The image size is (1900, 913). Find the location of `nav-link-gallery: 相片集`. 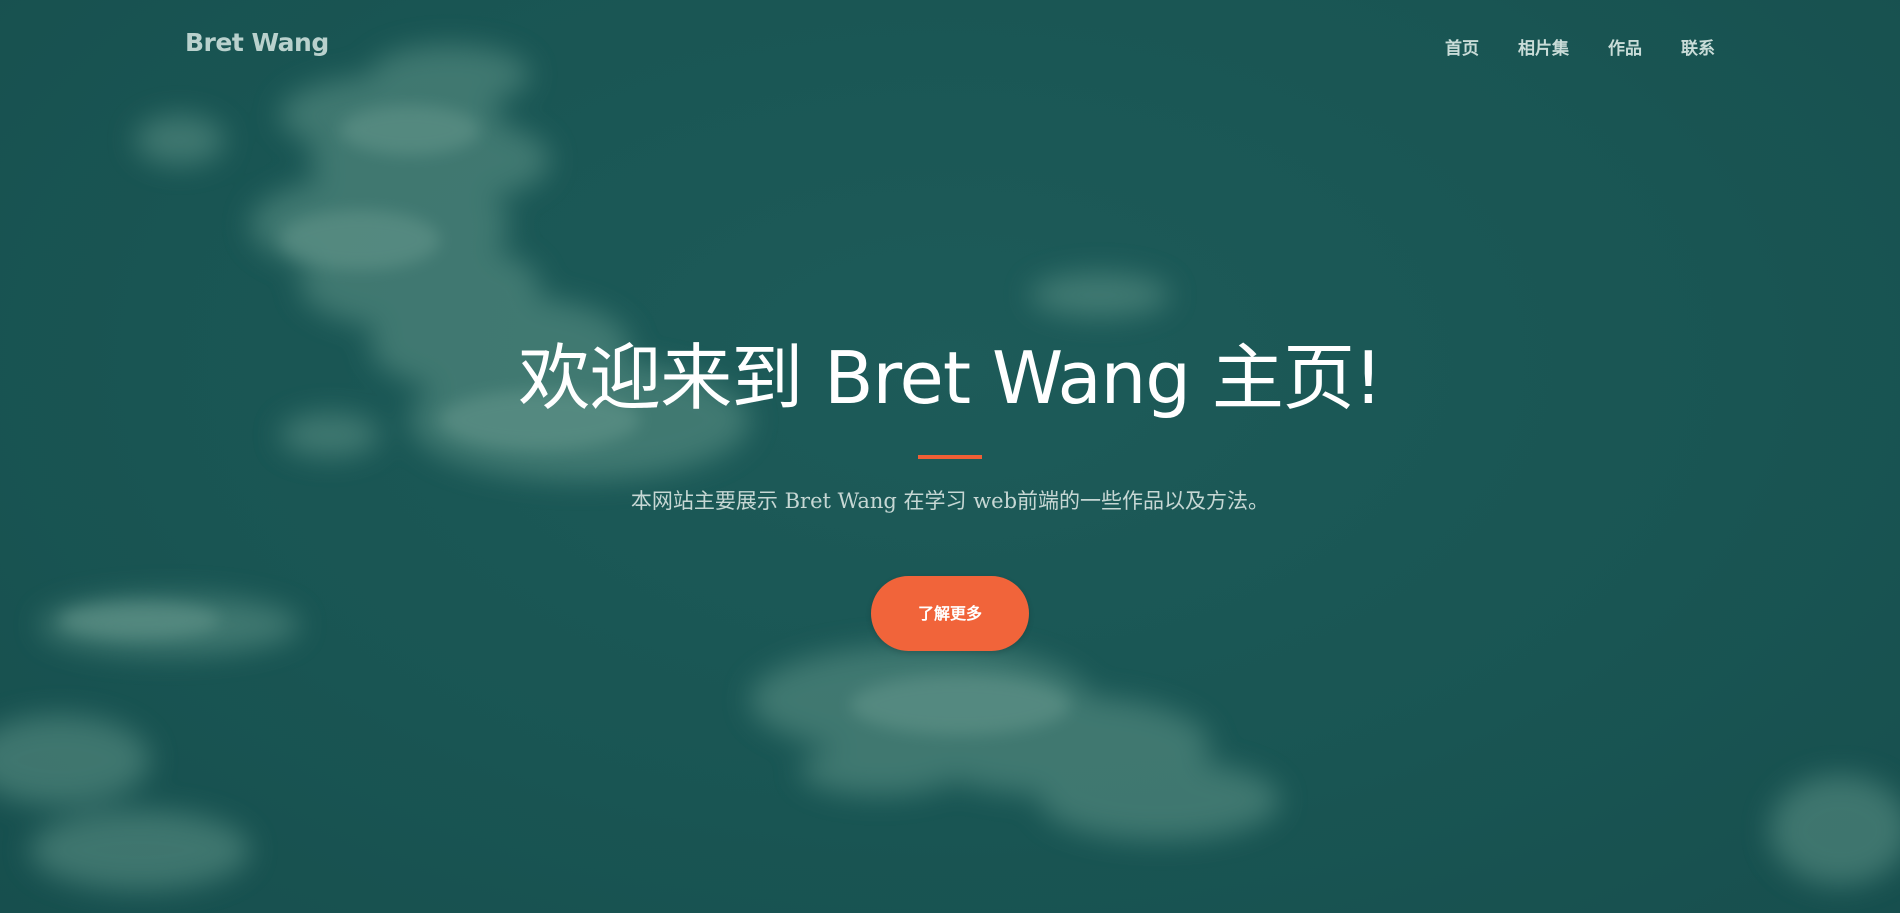

nav-link-gallery: 相片集 is located at coordinates (1543, 46).